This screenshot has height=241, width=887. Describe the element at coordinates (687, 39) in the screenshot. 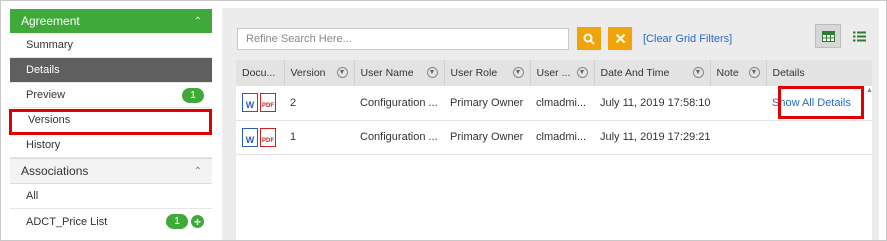

I see `clear-grid-filters-link: [Clear Grid Filters]` at that location.